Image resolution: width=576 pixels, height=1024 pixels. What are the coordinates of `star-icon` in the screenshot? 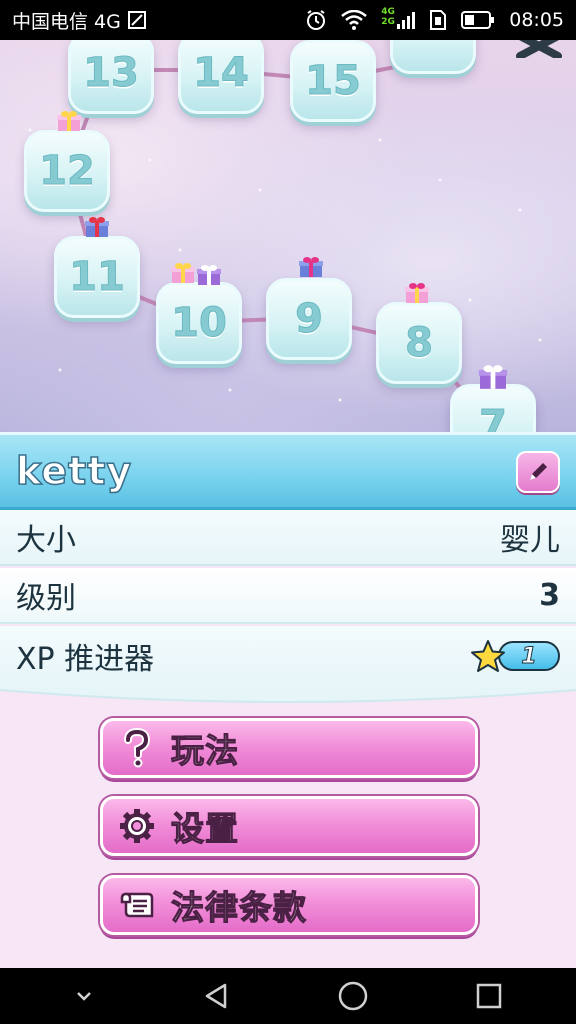 It's located at (488, 656).